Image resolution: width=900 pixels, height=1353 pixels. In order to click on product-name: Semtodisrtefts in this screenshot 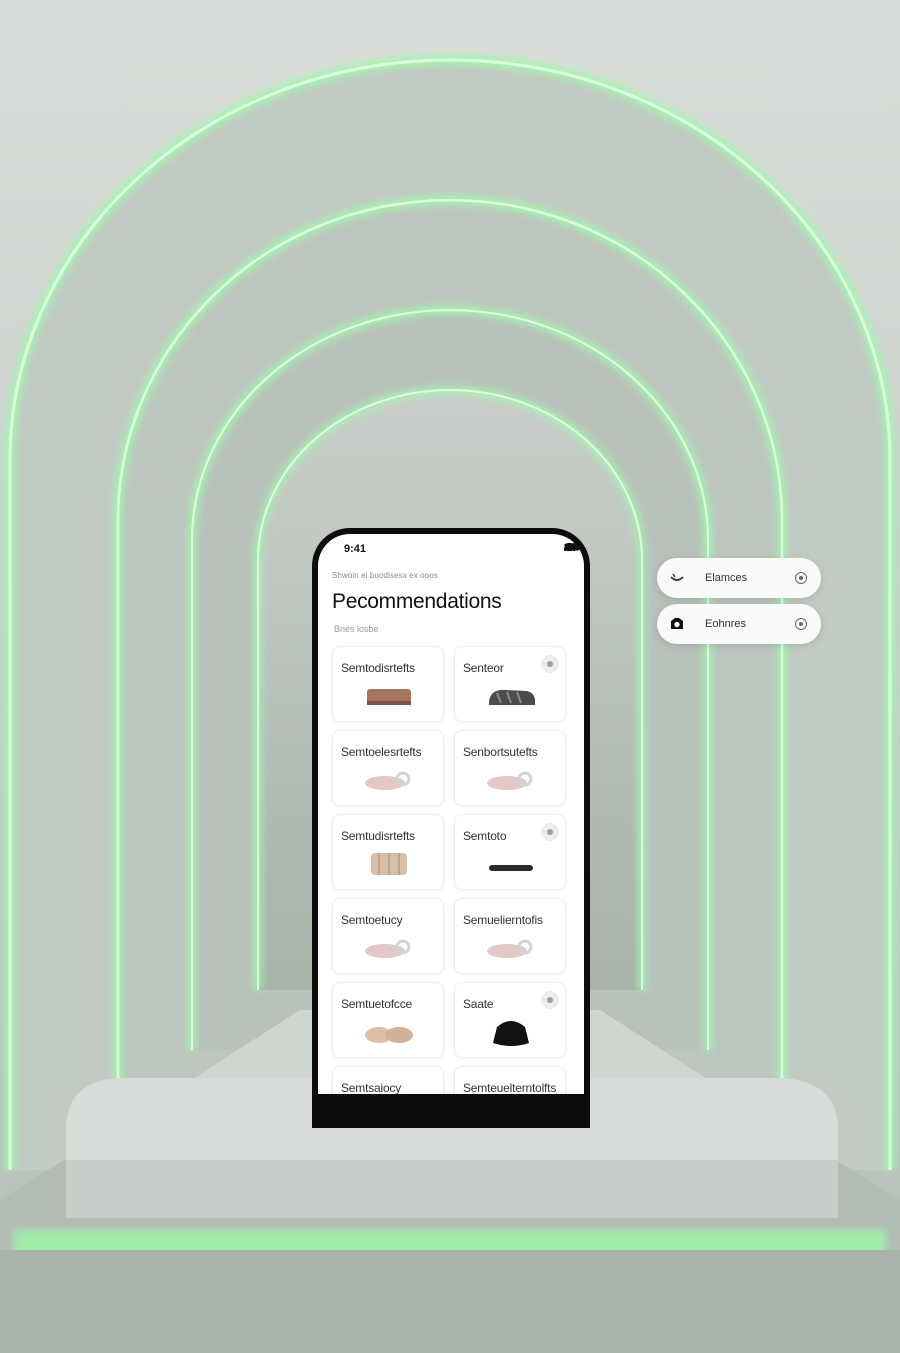, I will do `click(378, 668)`.